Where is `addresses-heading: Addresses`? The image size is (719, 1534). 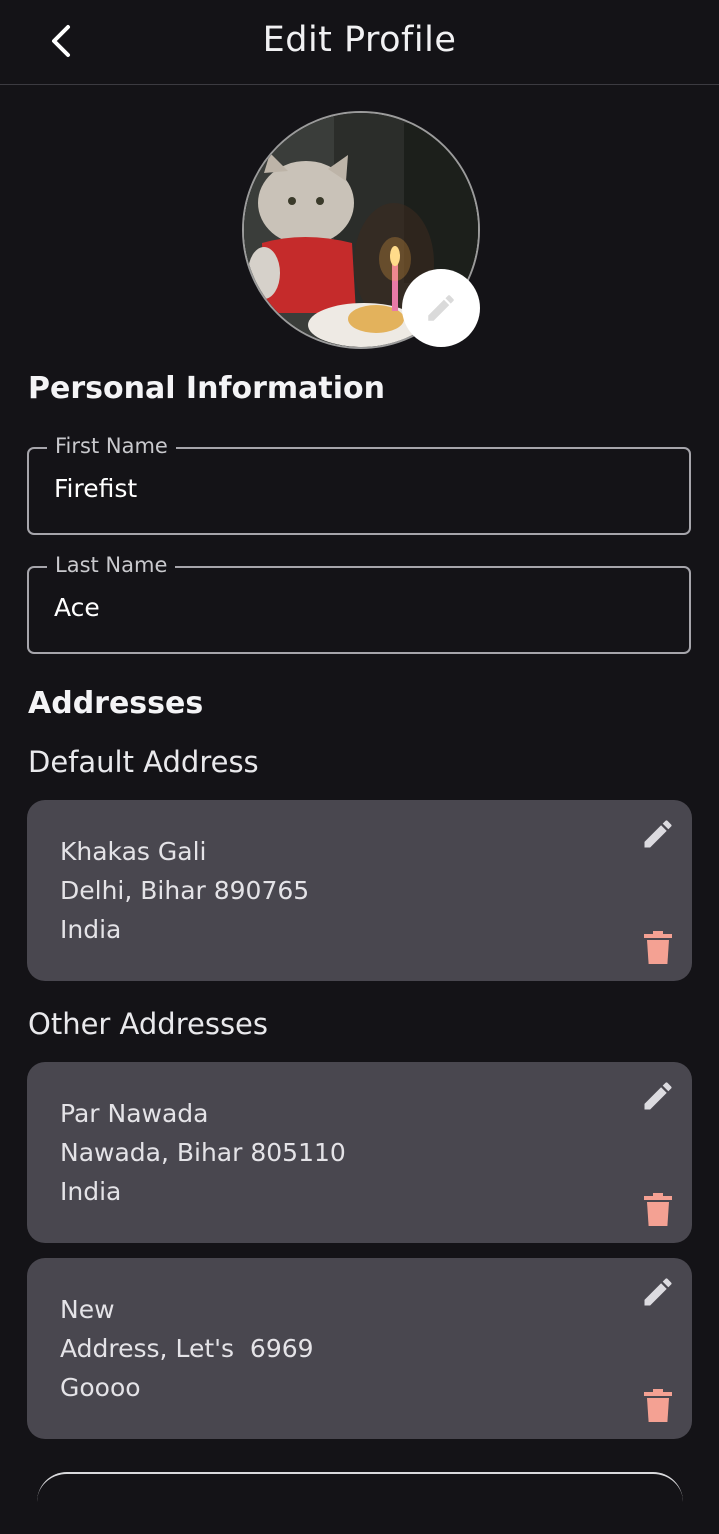 addresses-heading: Addresses is located at coordinates (116, 703).